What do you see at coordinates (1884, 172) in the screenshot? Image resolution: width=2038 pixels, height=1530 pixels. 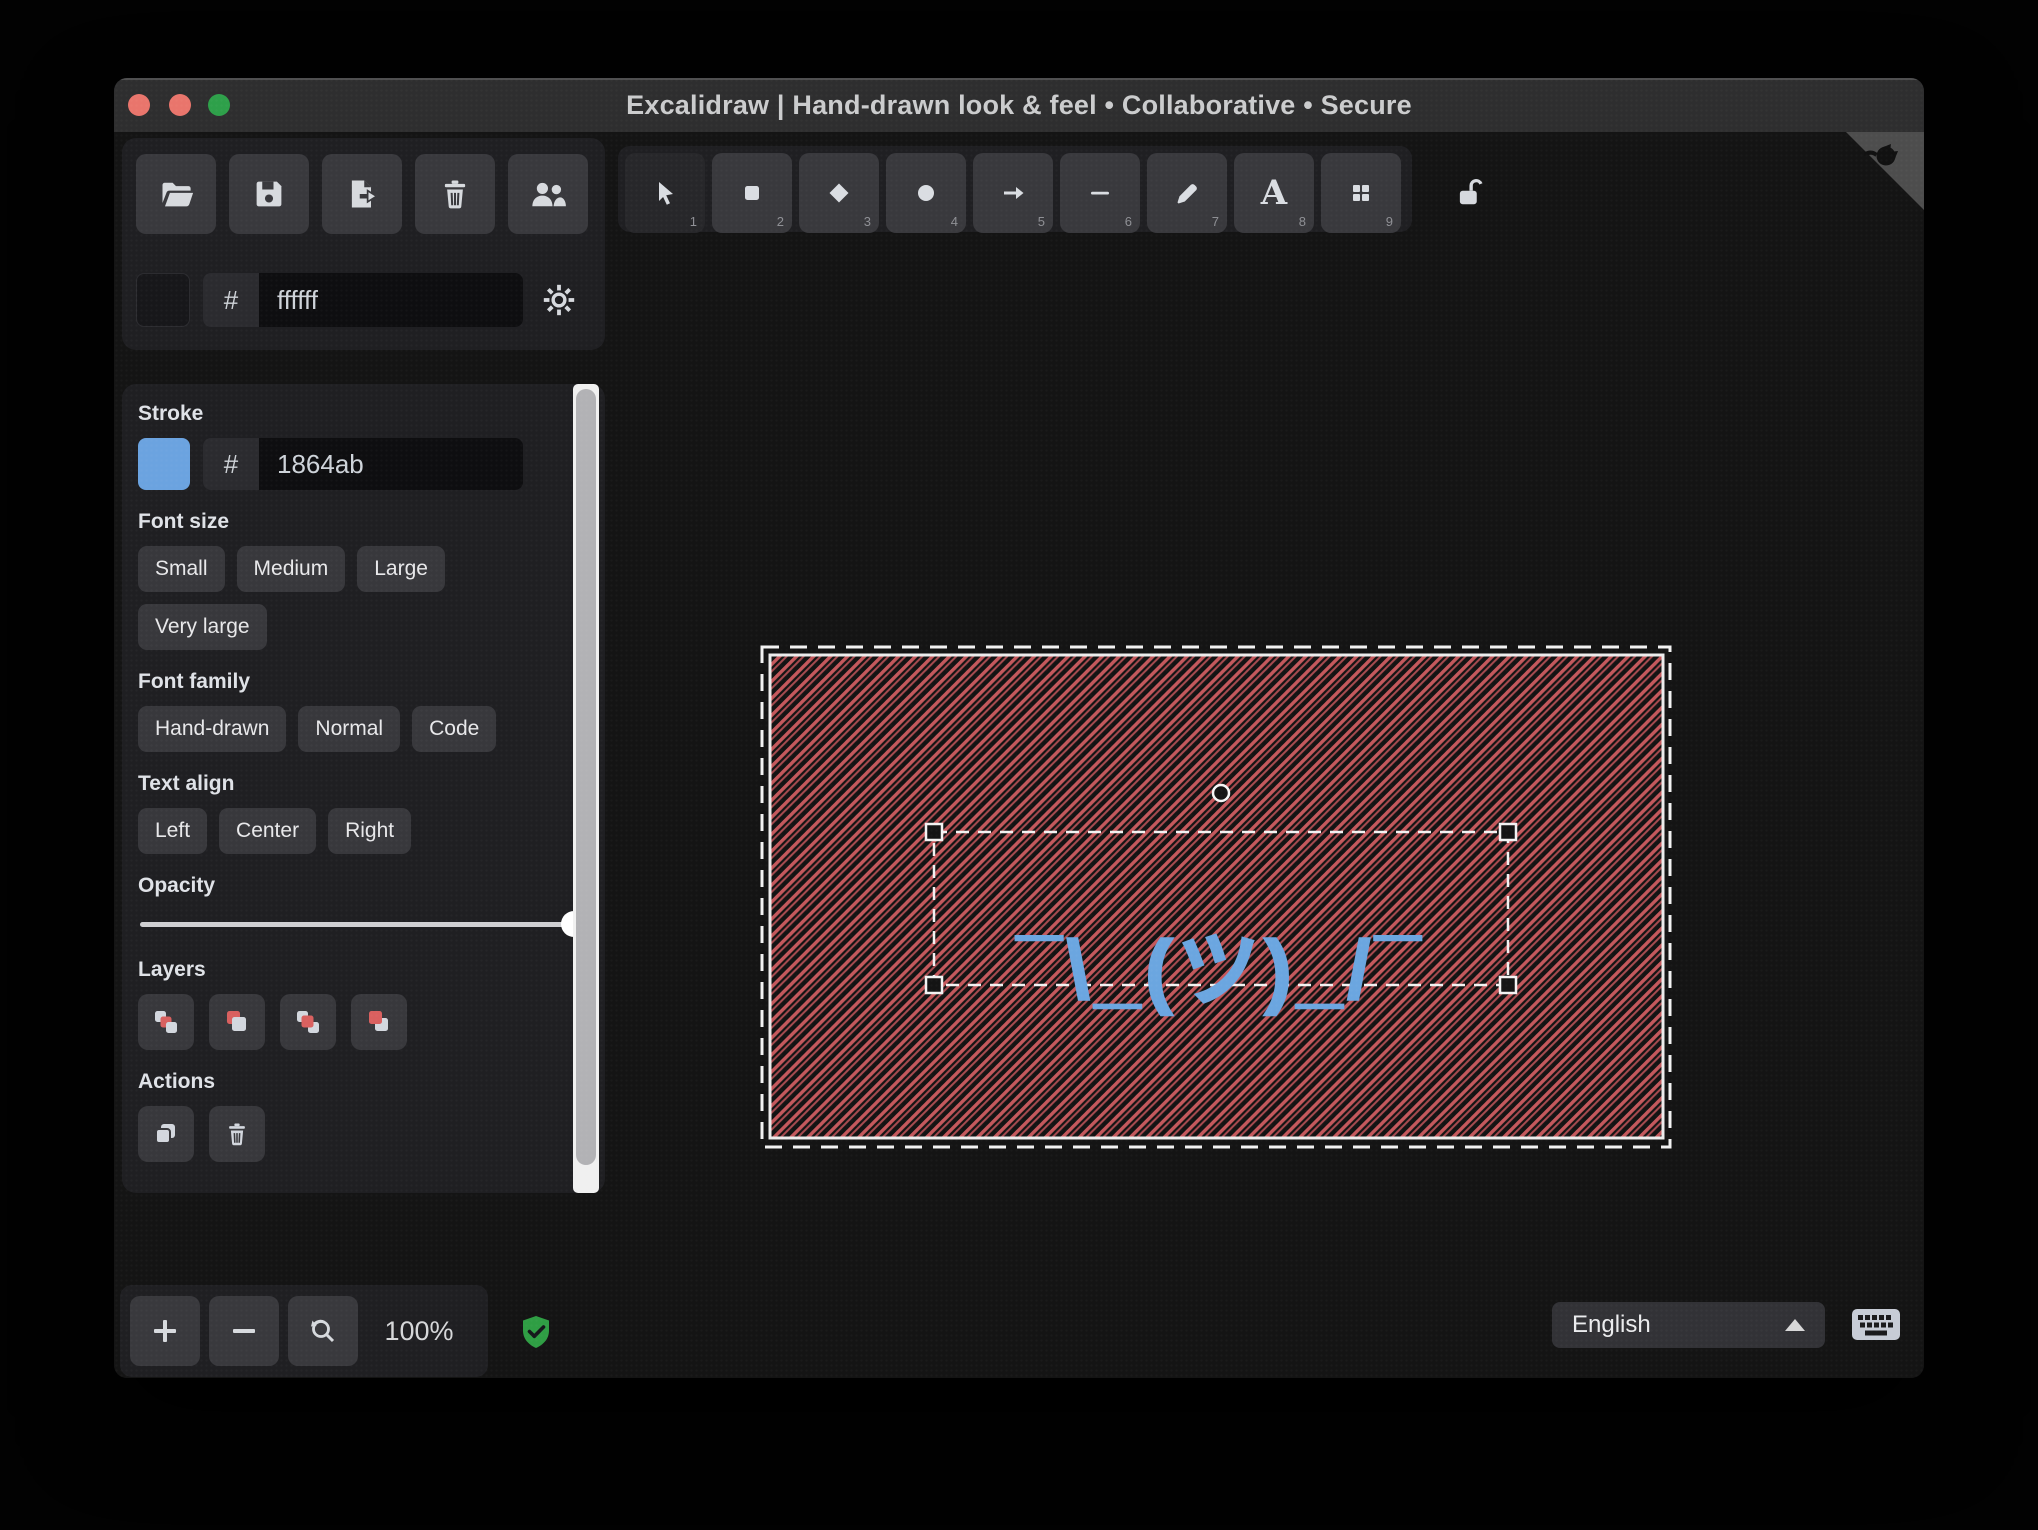 I see `github-corner` at bounding box center [1884, 172].